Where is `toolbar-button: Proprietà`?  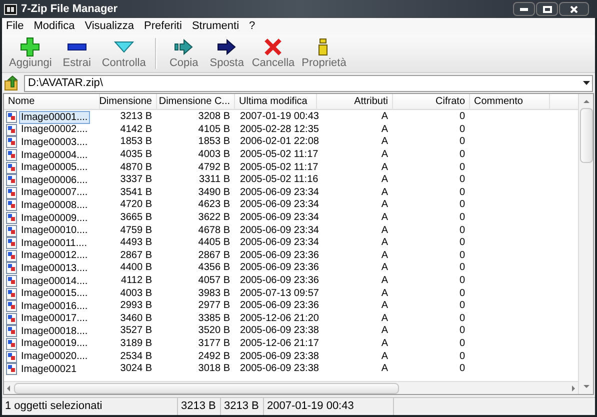 toolbar-button: Proprietà is located at coordinates (324, 53).